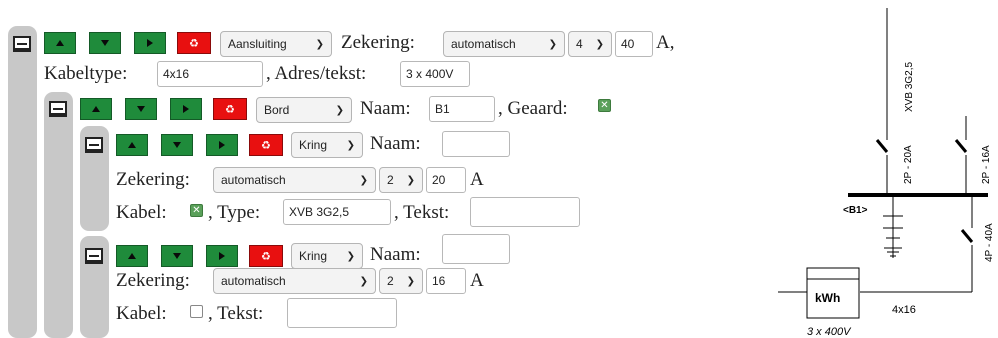  Describe the element at coordinates (986, 164) in the screenshot. I see `circuit2-switch-text: 2P - 16A` at that location.